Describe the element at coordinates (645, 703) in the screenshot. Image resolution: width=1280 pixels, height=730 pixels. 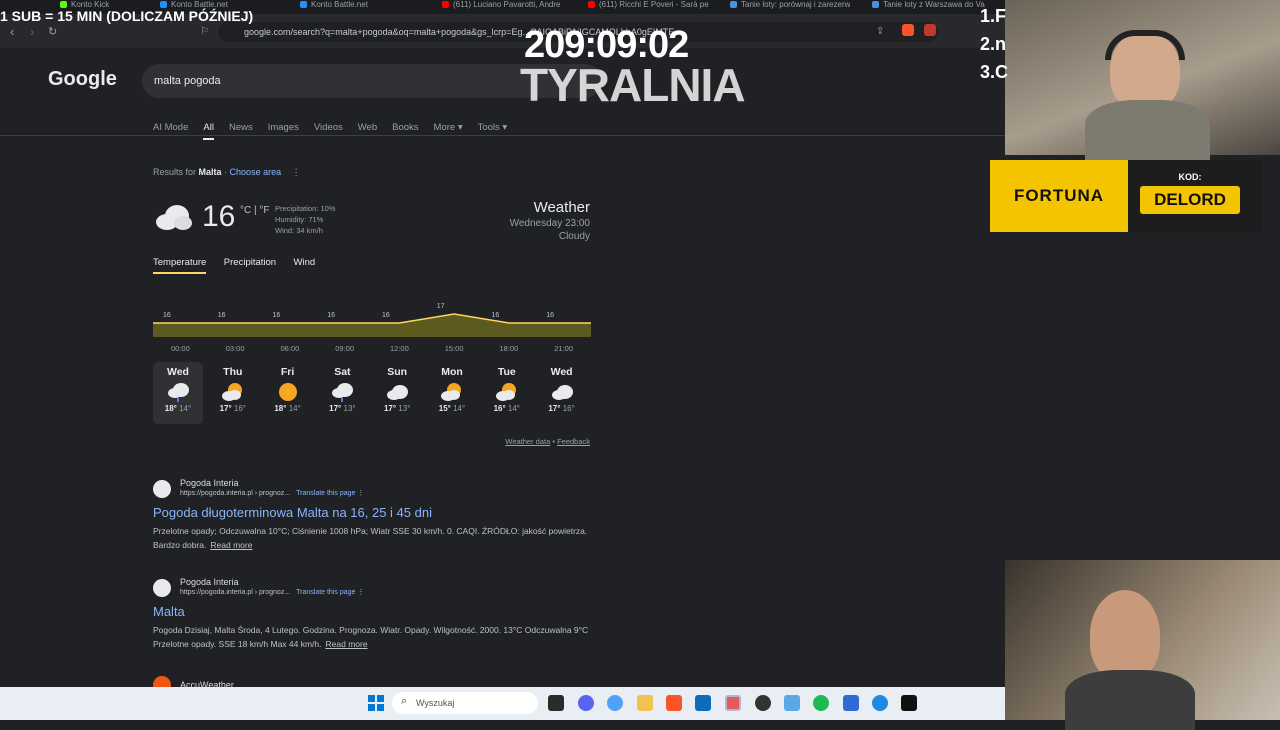
I see `file-explorer-icon` at that location.